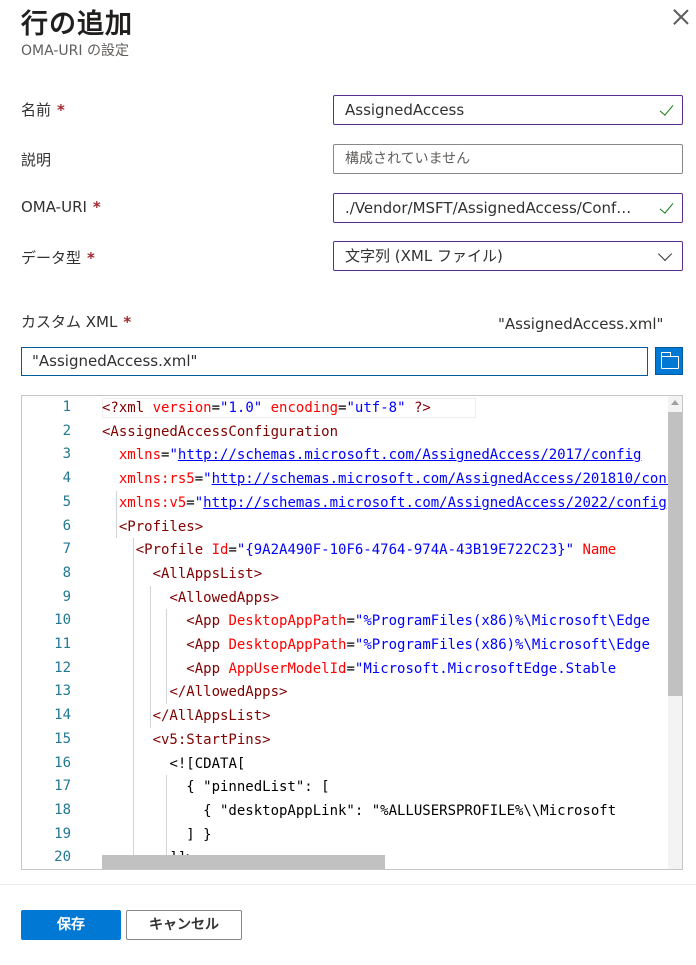 The image size is (696, 965). What do you see at coordinates (184, 925) in the screenshot?
I see `cancel-button: キャンセル` at bounding box center [184, 925].